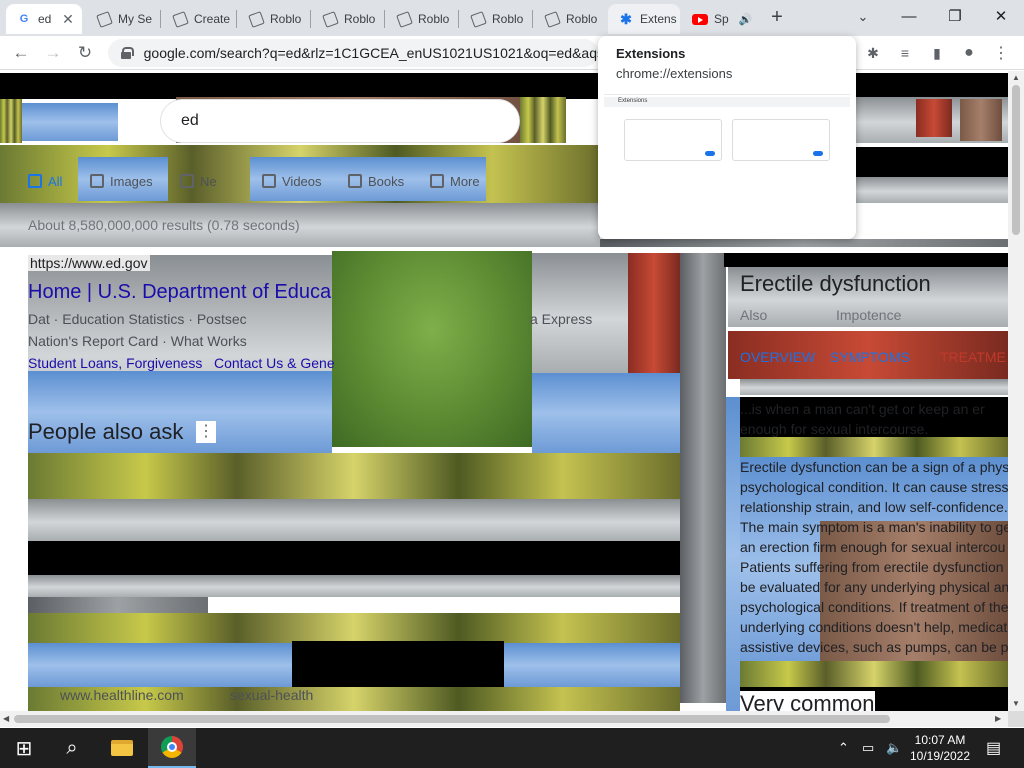  Describe the element at coordinates (340, 121) in the screenshot. I see `search-box: ed` at that location.